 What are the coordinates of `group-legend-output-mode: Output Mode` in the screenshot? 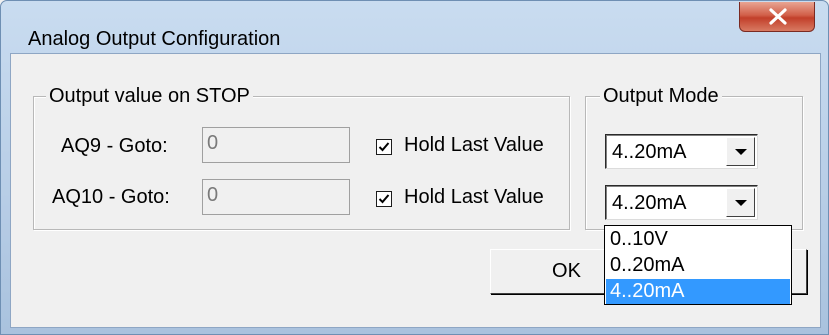 It's located at (661, 96).